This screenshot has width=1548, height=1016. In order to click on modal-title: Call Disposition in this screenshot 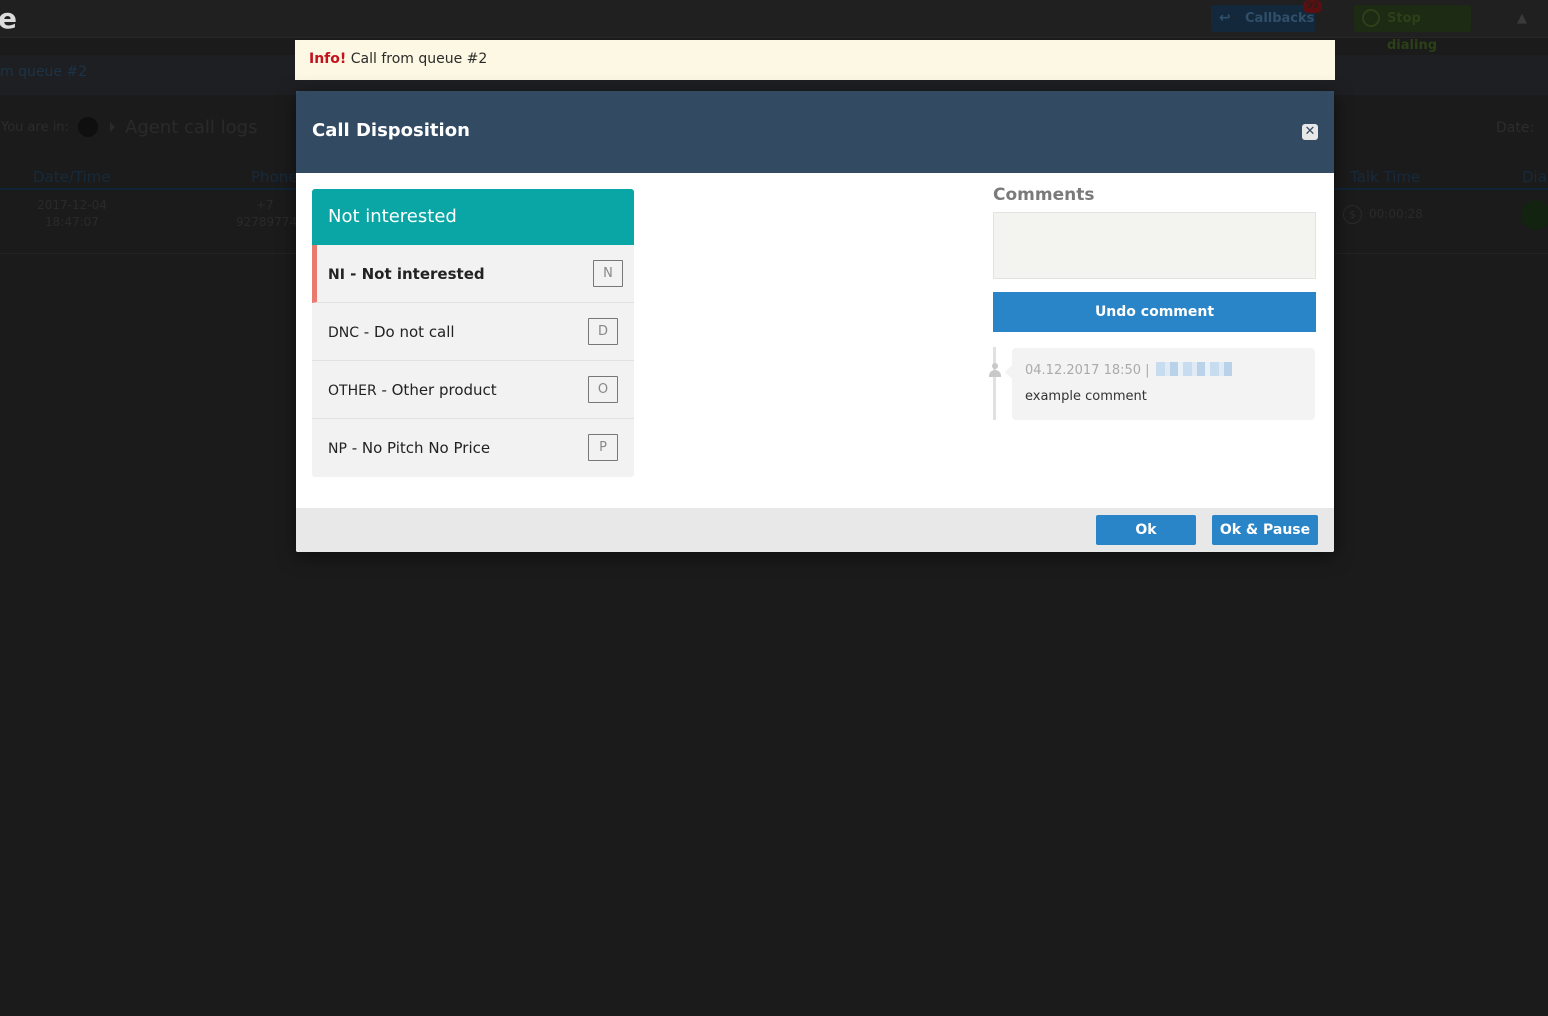, I will do `click(391, 130)`.